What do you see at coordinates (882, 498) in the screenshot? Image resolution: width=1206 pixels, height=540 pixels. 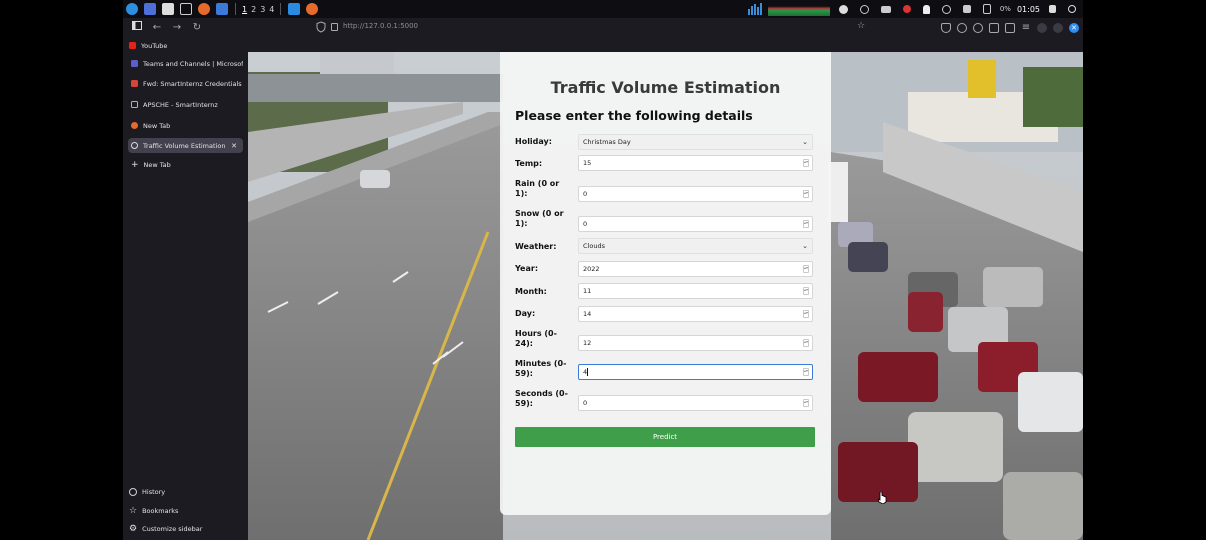 I see `mouse-pointer-icon` at bounding box center [882, 498].